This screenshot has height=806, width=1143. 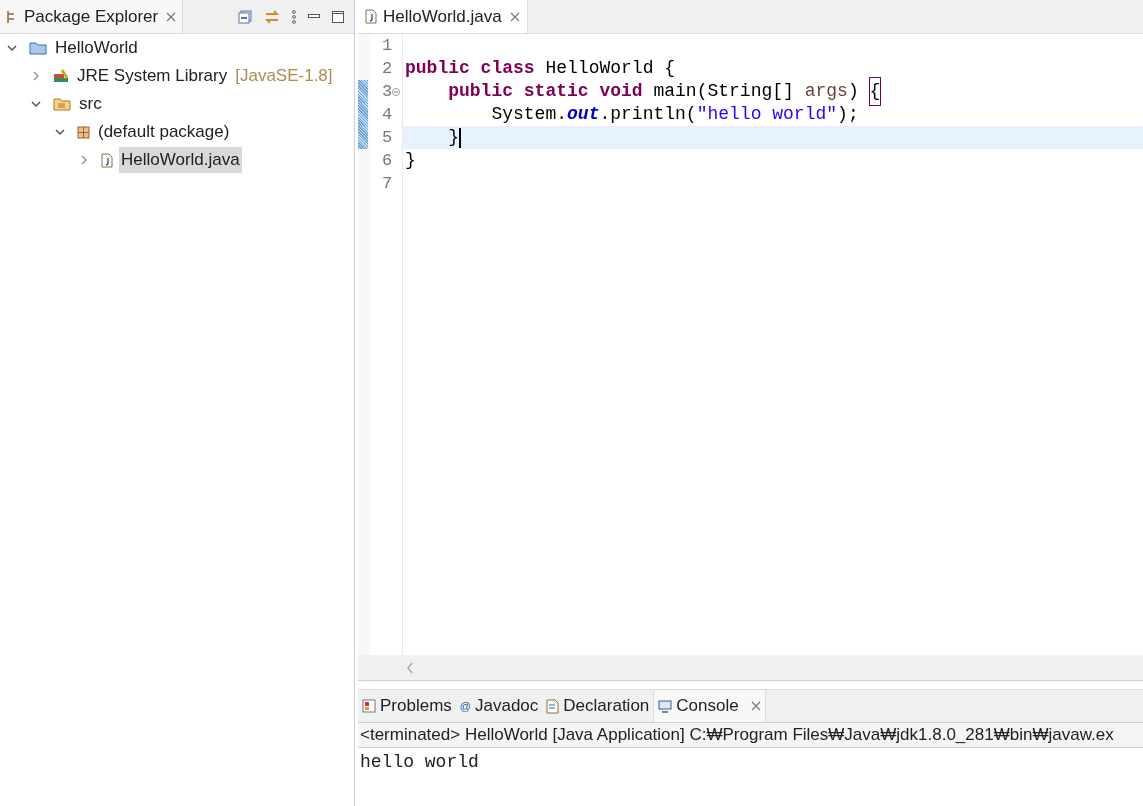 I want to click on tree-item: JRE System Library, so click(x=152, y=76).